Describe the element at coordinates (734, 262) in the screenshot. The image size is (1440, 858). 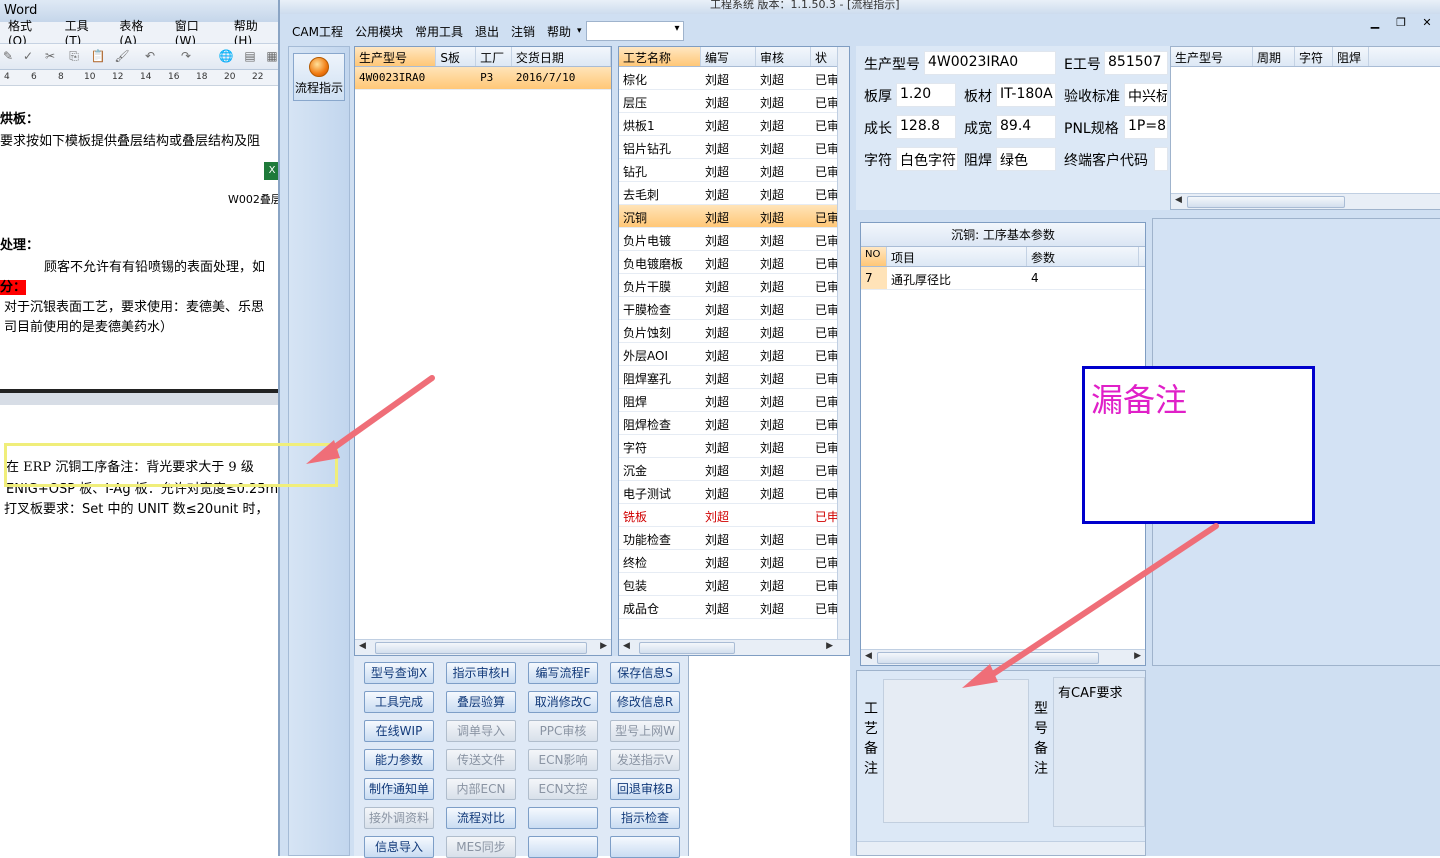
I see `table-row: 负电镀磨板 刘超 刘超 已审` at that location.